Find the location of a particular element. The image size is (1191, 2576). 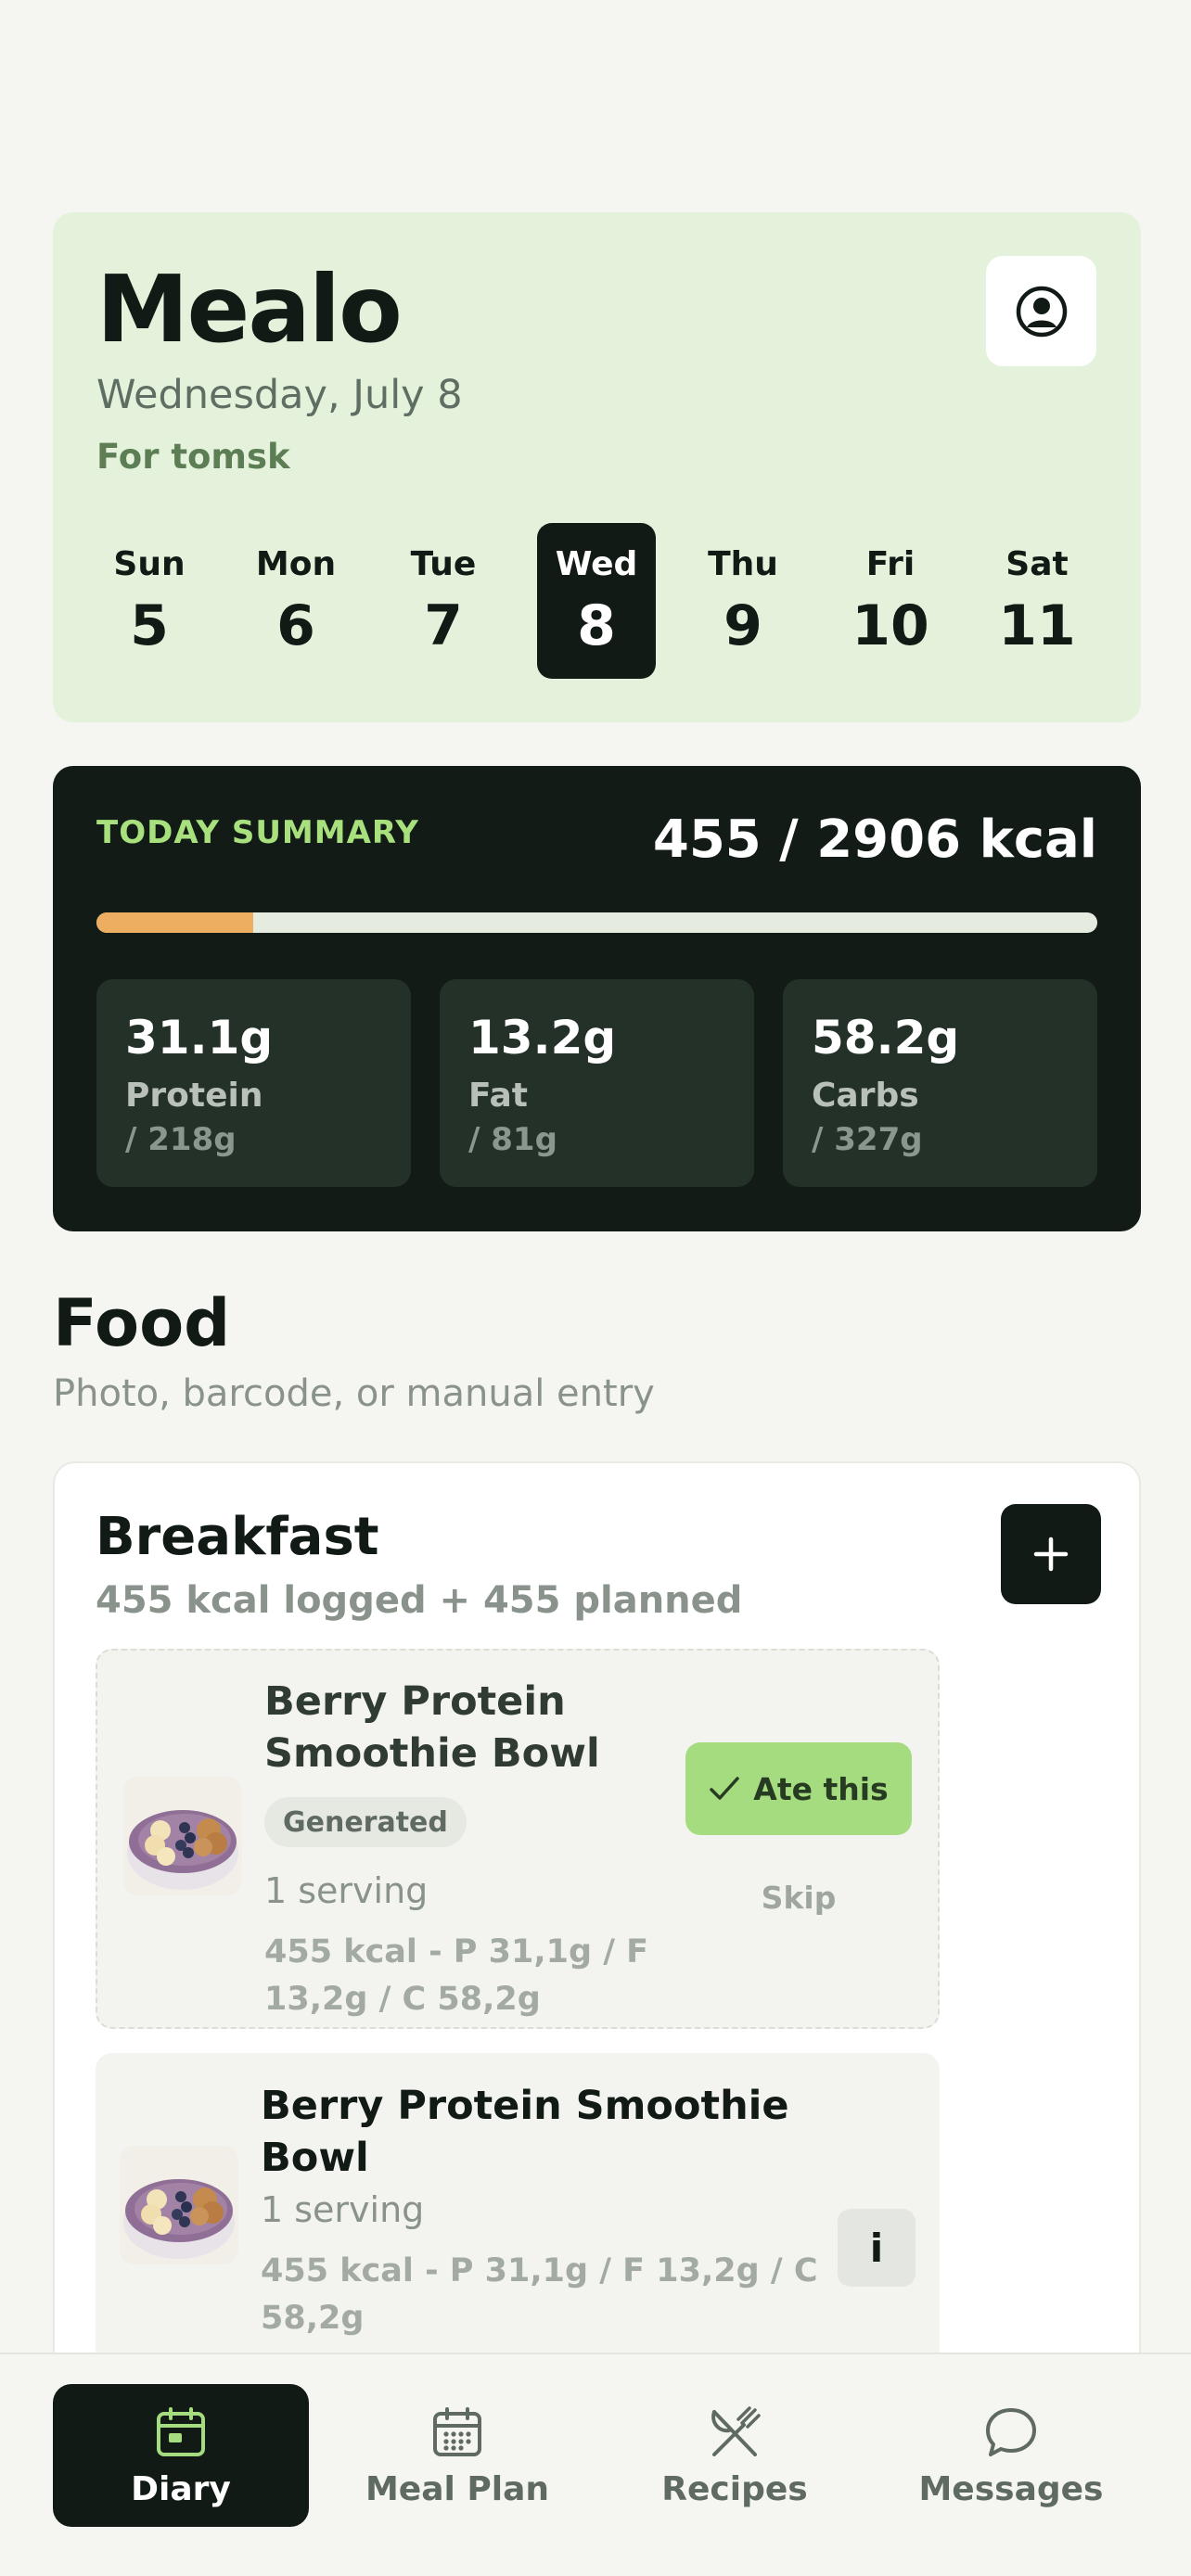

macro-fat: 13.2g Fat / 81g is located at coordinates (597, 1083).